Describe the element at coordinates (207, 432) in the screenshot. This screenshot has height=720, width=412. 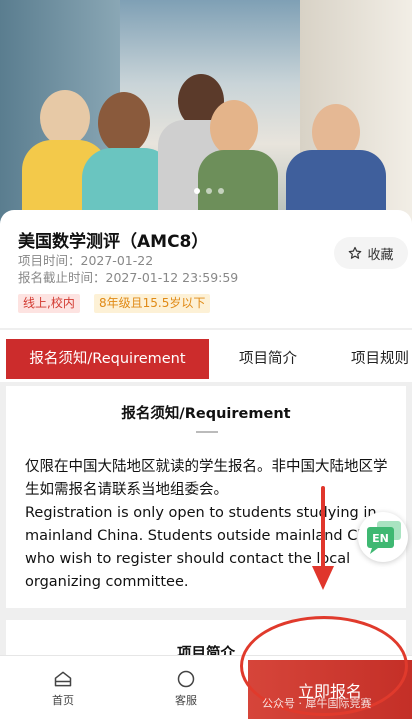
I see `section-underline` at that location.